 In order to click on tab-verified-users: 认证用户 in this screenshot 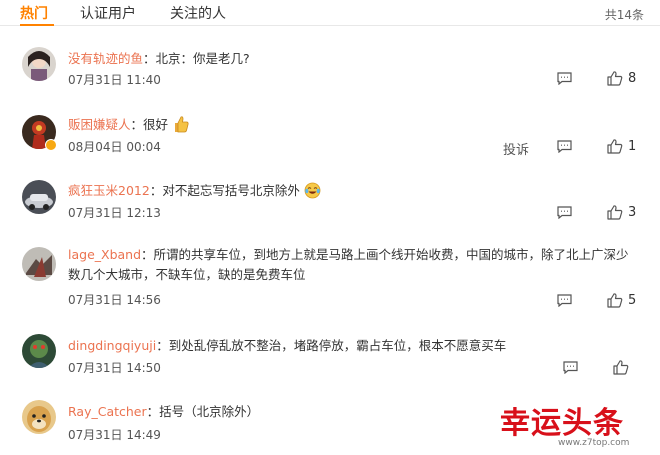, I will do `click(108, 13)`.